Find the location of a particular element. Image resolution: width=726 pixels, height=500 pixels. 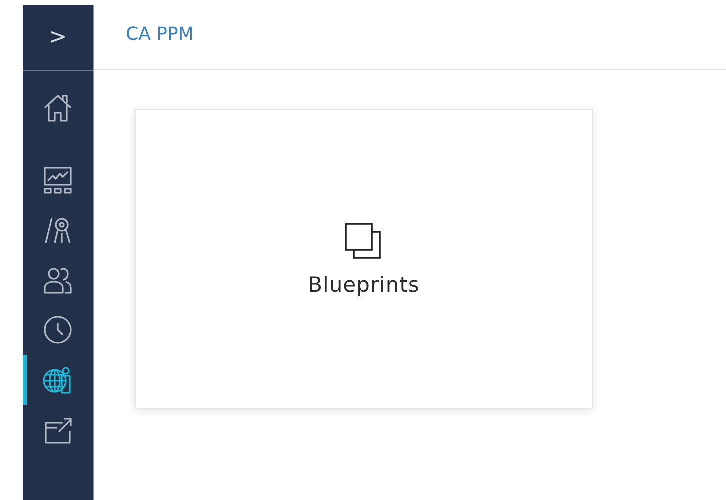

people-icon is located at coordinates (58, 280).